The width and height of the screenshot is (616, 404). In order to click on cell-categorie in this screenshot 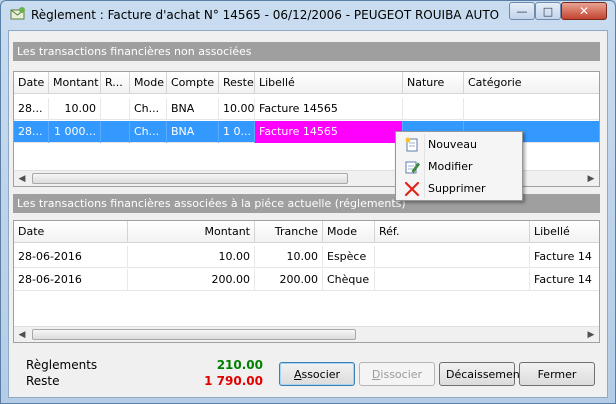, I will do `click(531, 109)`.